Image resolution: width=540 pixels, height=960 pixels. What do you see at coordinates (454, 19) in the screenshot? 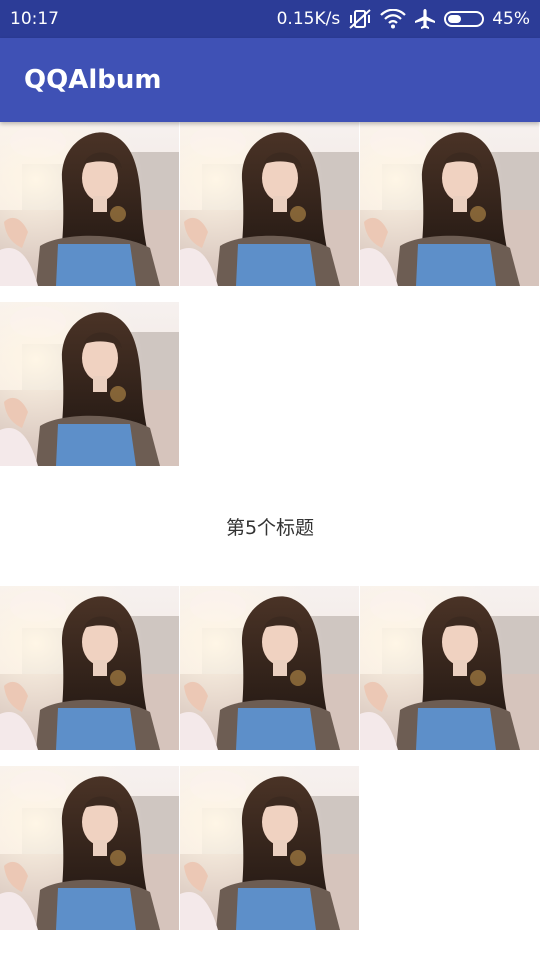
I see `battery-fill` at bounding box center [454, 19].